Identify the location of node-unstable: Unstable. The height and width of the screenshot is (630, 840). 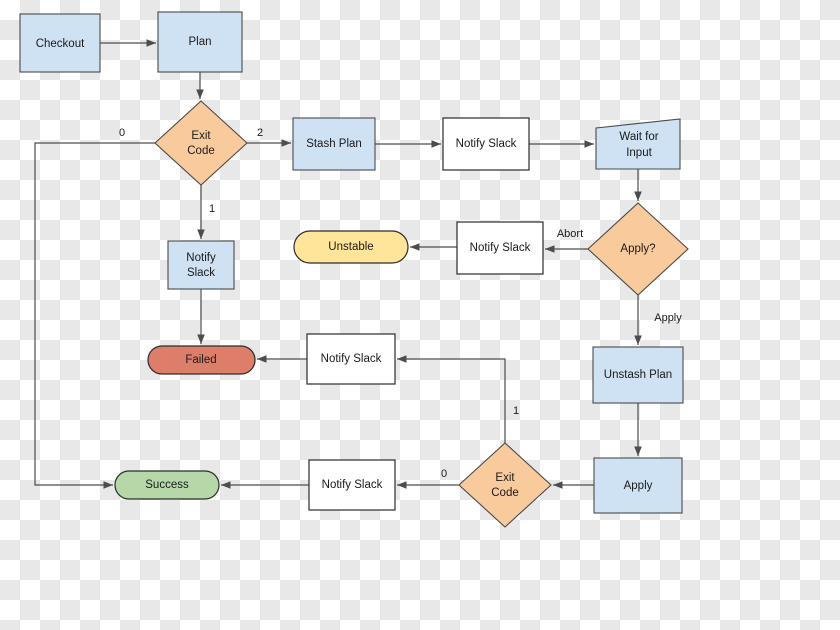
(351, 247).